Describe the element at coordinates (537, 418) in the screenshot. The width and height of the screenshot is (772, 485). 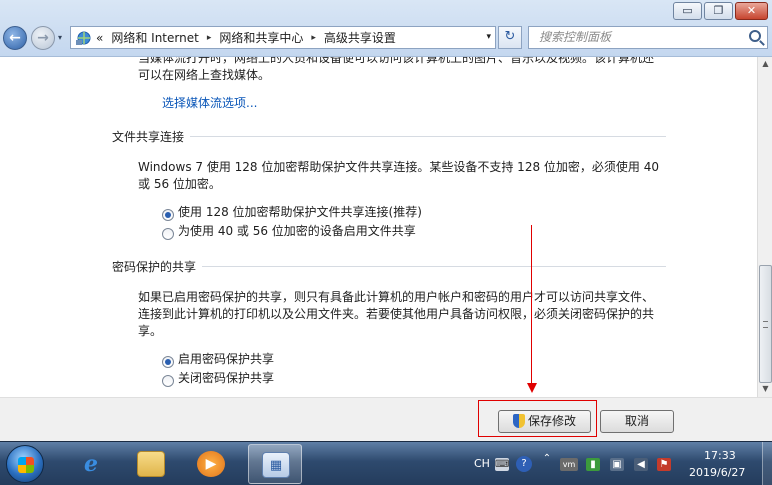
I see `annotation-highlight-box` at that location.